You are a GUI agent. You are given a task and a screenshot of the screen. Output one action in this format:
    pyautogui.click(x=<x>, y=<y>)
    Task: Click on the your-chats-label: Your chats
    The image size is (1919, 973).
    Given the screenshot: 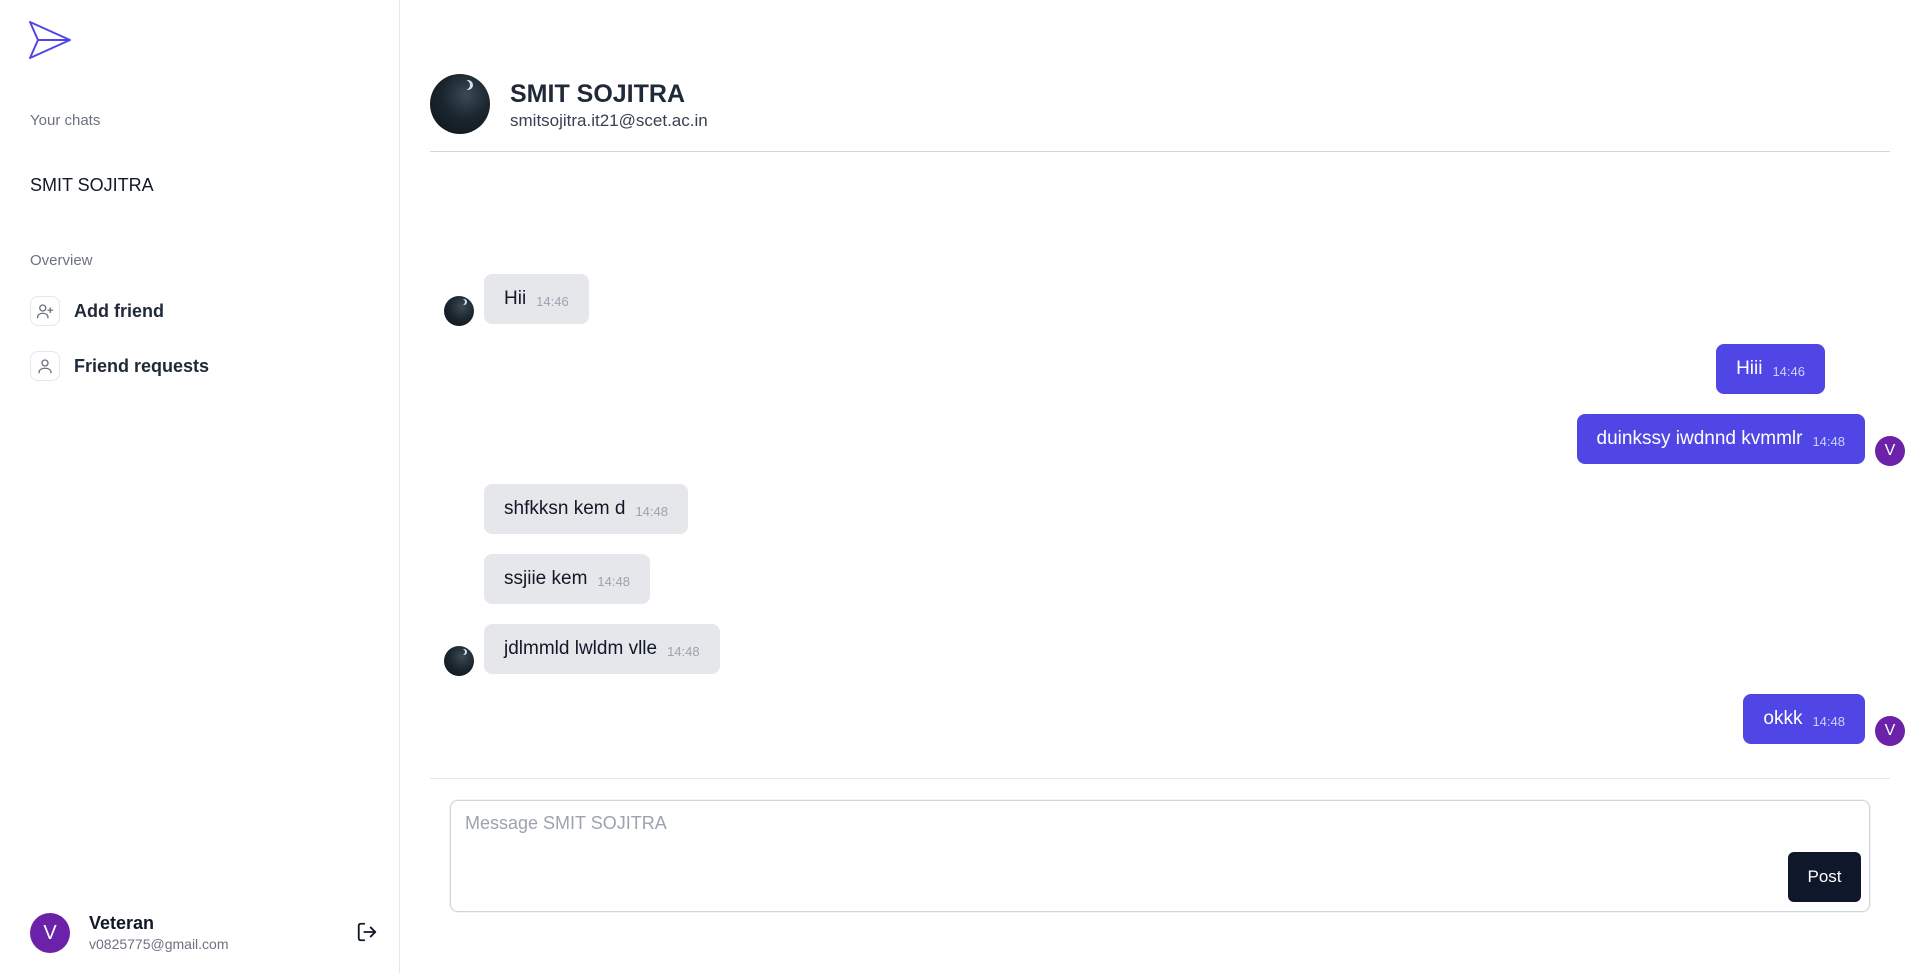 What is the action you would take?
    pyautogui.click(x=65, y=120)
    